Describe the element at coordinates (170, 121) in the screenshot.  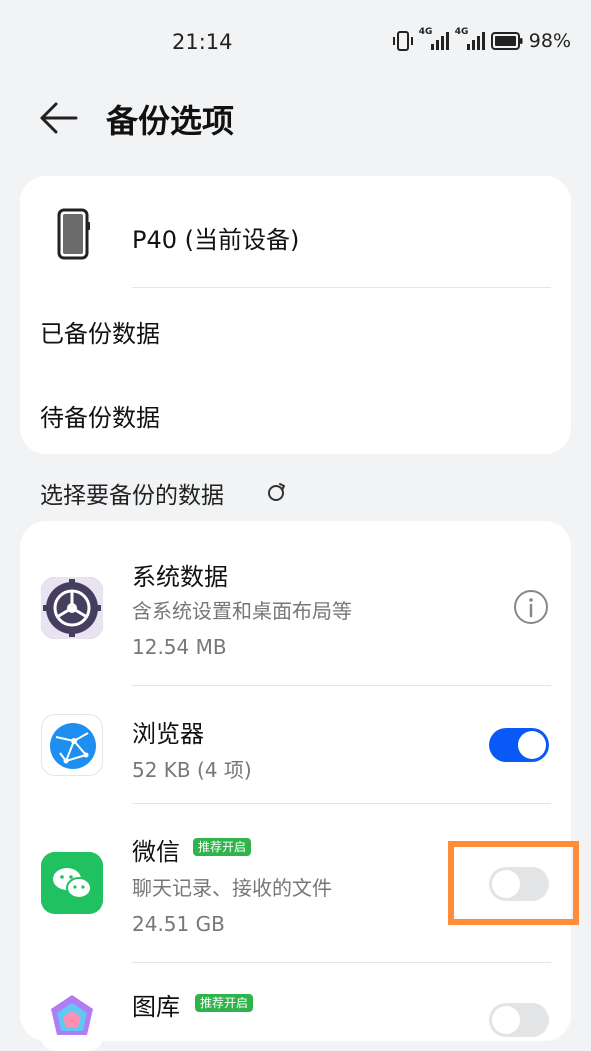
I see `page-title: 备份选项` at that location.